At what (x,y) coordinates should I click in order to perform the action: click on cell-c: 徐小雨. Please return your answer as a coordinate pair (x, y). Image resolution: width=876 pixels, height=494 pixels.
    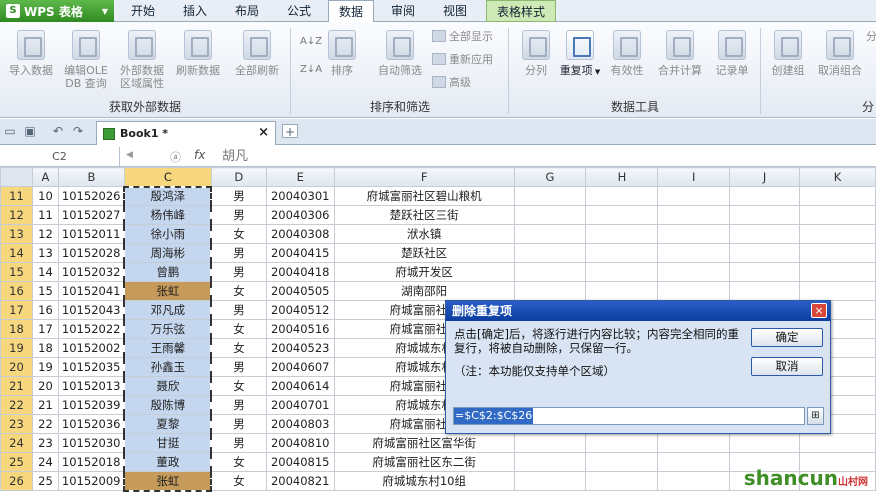
    Looking at the image, I should click on (168, 234).